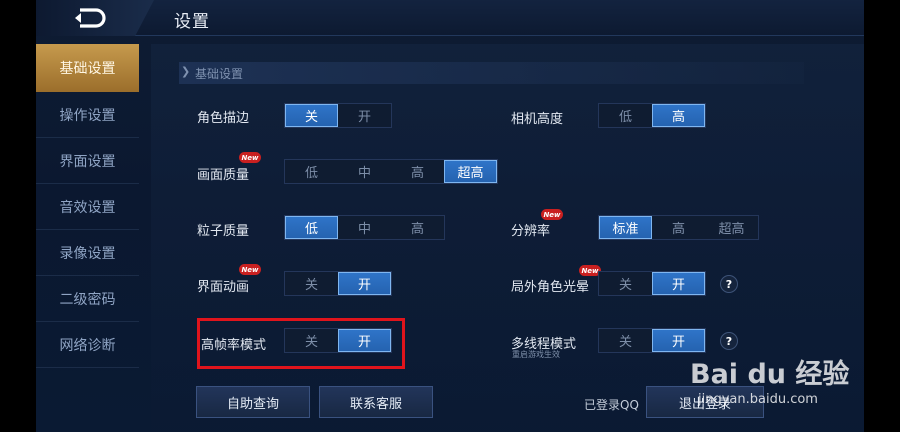  I want to click on particle-quality-label: 粒子质量, so click(223, 231).